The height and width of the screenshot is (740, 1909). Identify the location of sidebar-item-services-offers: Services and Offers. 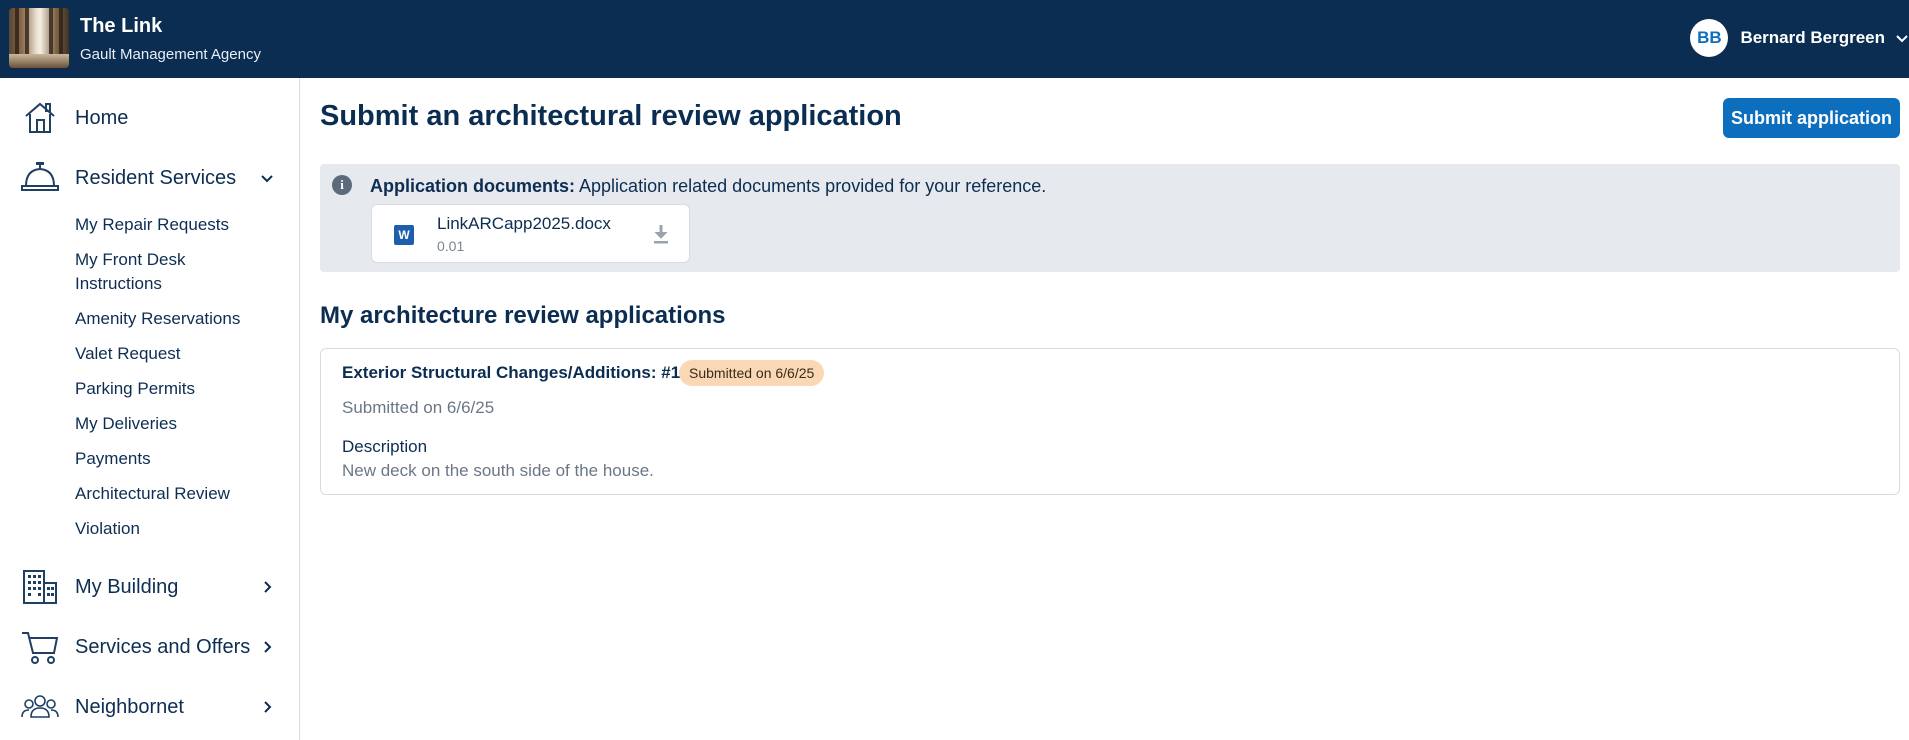
(150, 647).